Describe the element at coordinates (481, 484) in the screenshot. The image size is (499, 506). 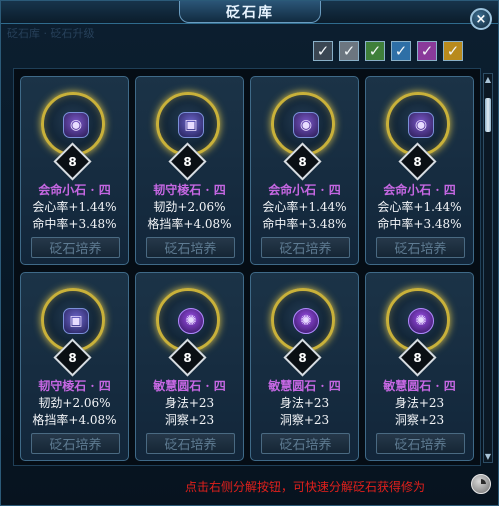
I see `decompose-button` at that location.